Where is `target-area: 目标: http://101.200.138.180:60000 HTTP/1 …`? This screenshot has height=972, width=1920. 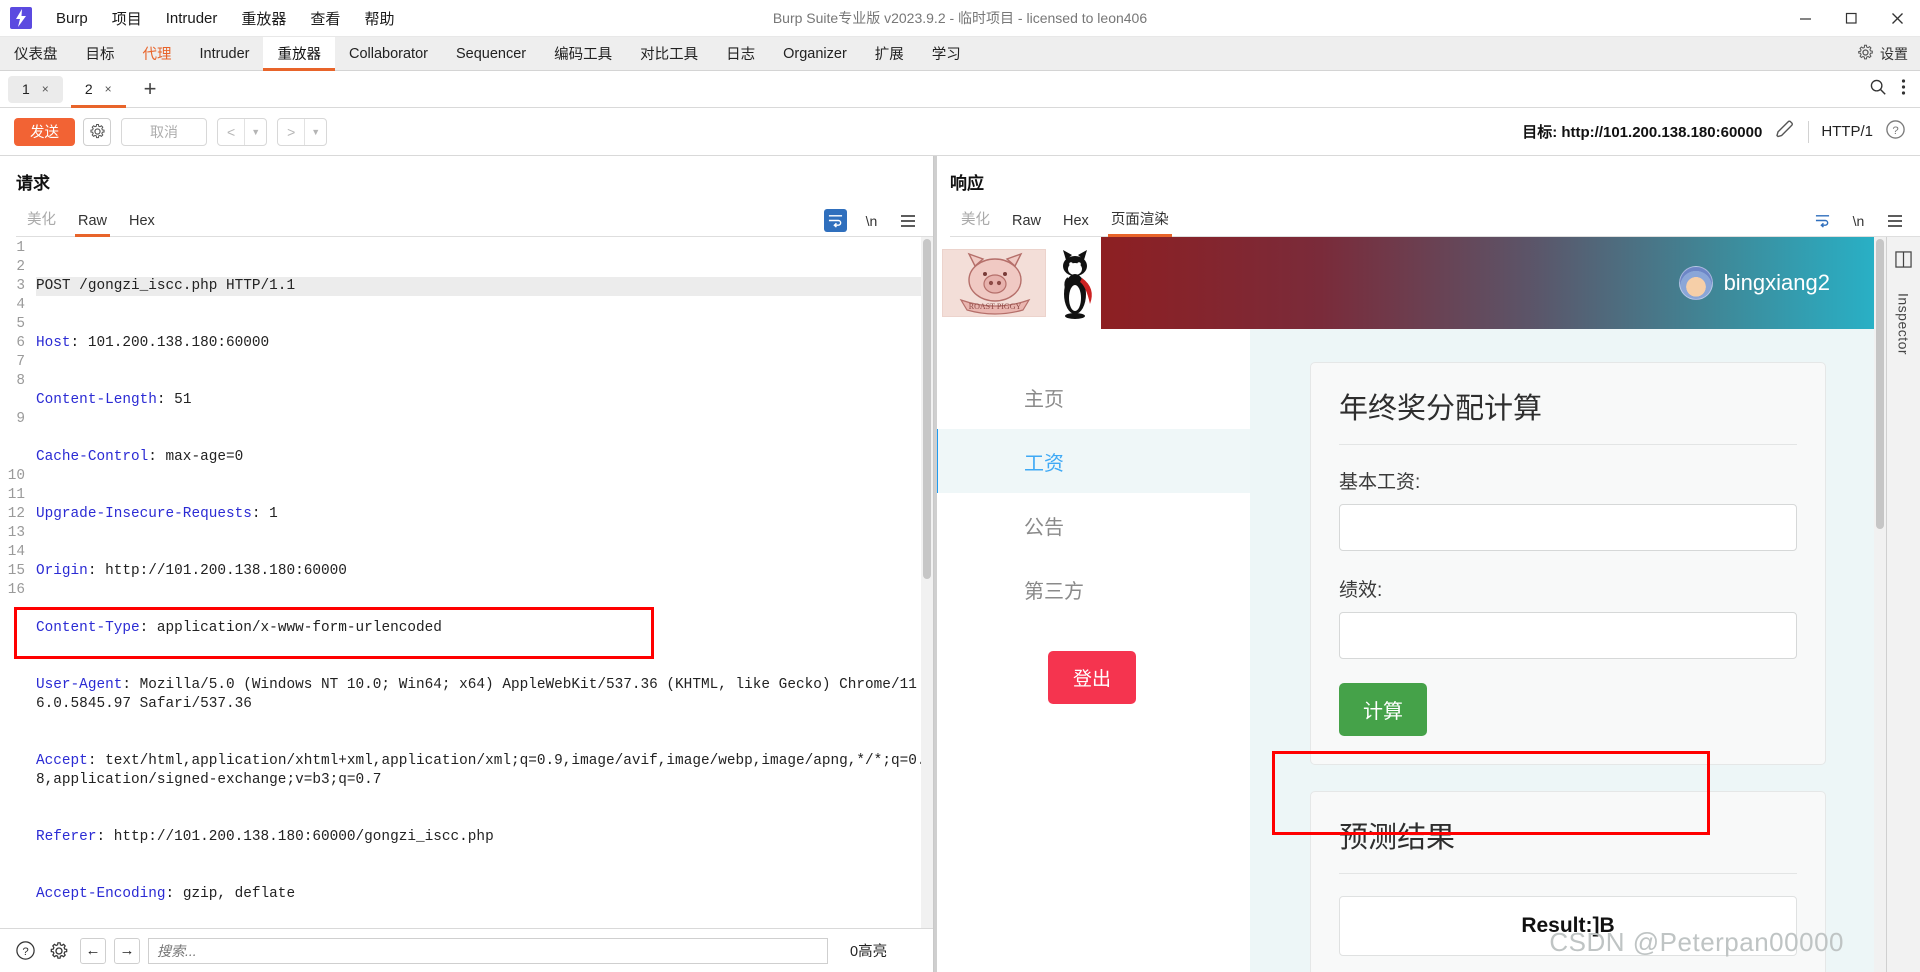
target-area: 目标: http://101.200.138.180:60000 HTTP/1 … is located at coordinates (1721, 131).